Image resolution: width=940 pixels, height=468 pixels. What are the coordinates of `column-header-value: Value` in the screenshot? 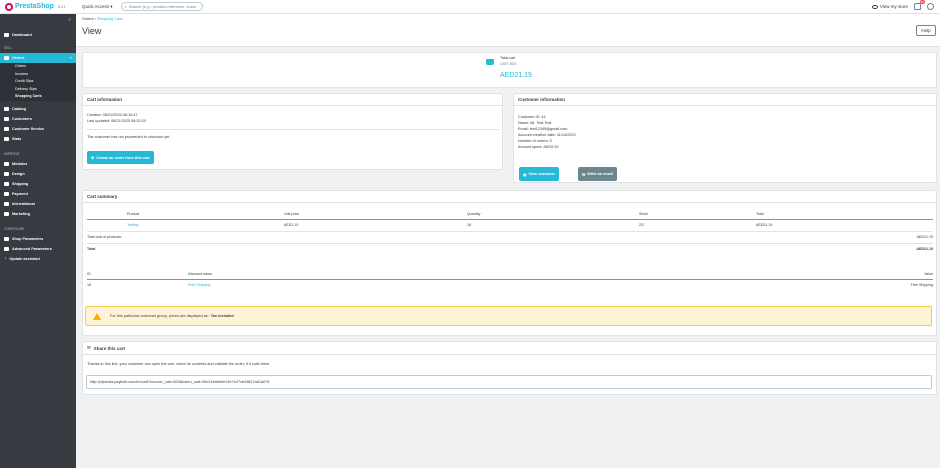 It's located at (928, 273).